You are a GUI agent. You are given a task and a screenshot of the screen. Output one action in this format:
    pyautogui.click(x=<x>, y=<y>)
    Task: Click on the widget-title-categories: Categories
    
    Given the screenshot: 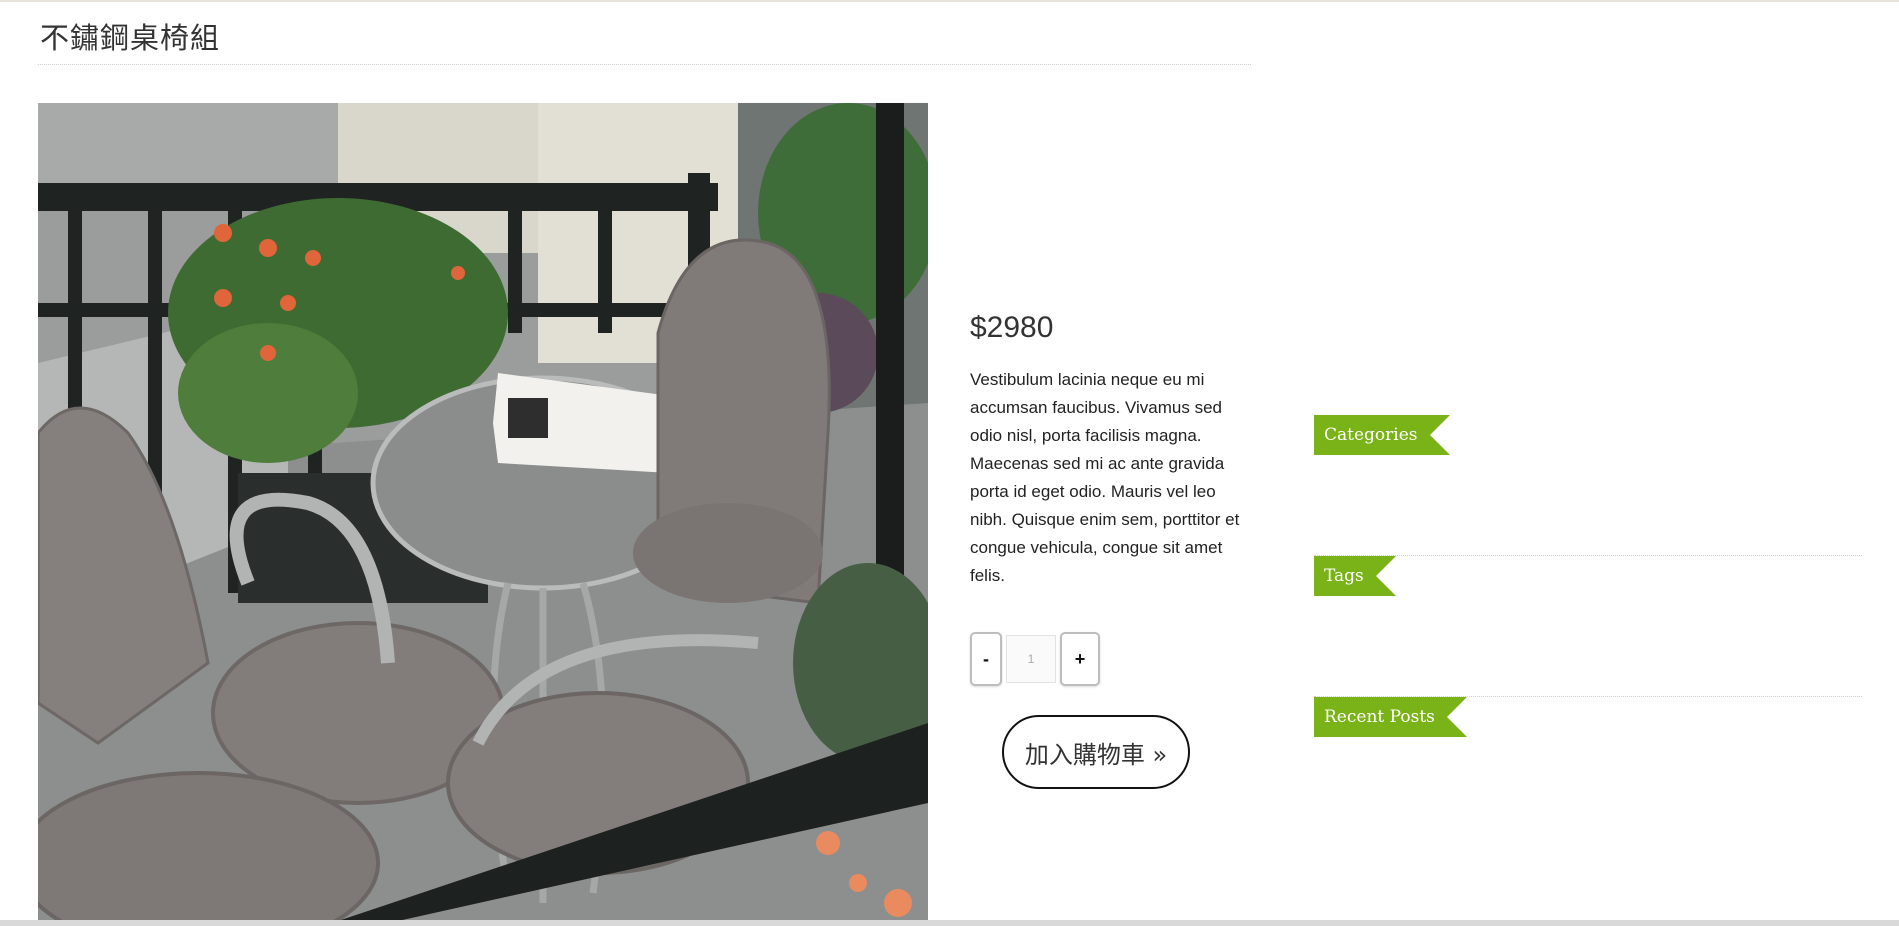 What is the action you would take?
    pyautogui.click(x=1382, y=435)
    